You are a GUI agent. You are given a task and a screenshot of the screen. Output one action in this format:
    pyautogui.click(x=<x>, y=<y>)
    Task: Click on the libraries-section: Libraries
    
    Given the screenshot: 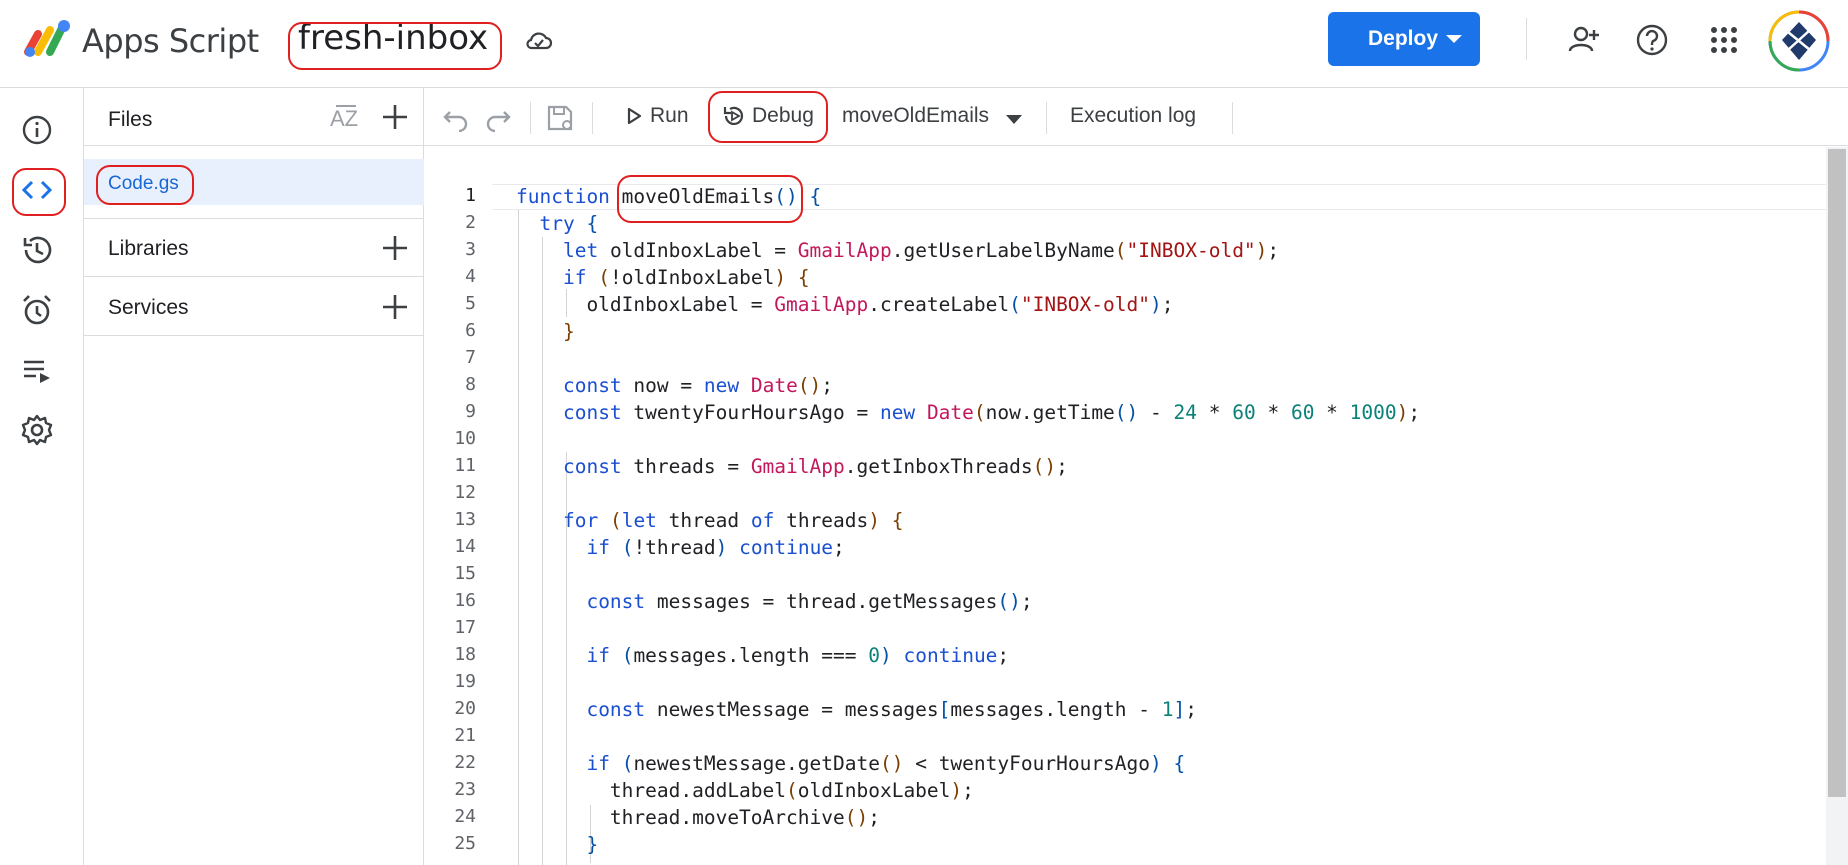 What is the action you would take?
    pyautogui.click(x=254, y=248)
    